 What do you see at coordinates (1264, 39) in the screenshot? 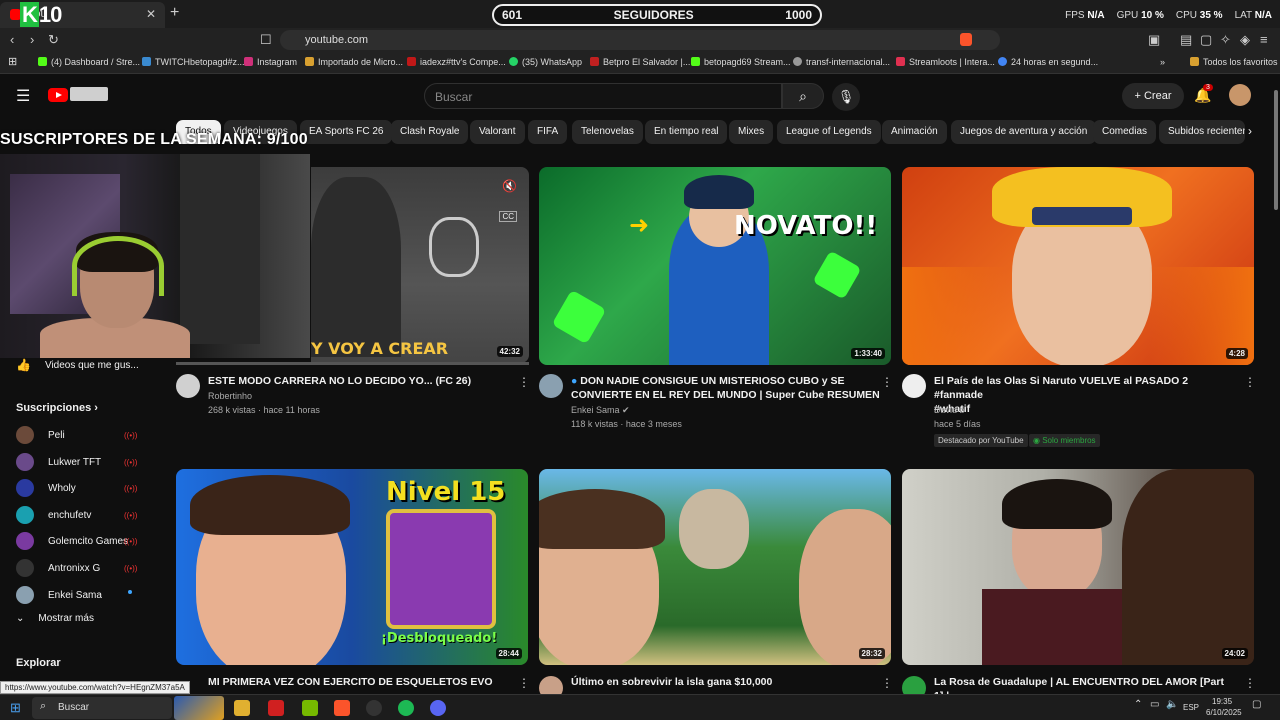
I see `menu-icon: ≡` at bounding box center [1264, 39].